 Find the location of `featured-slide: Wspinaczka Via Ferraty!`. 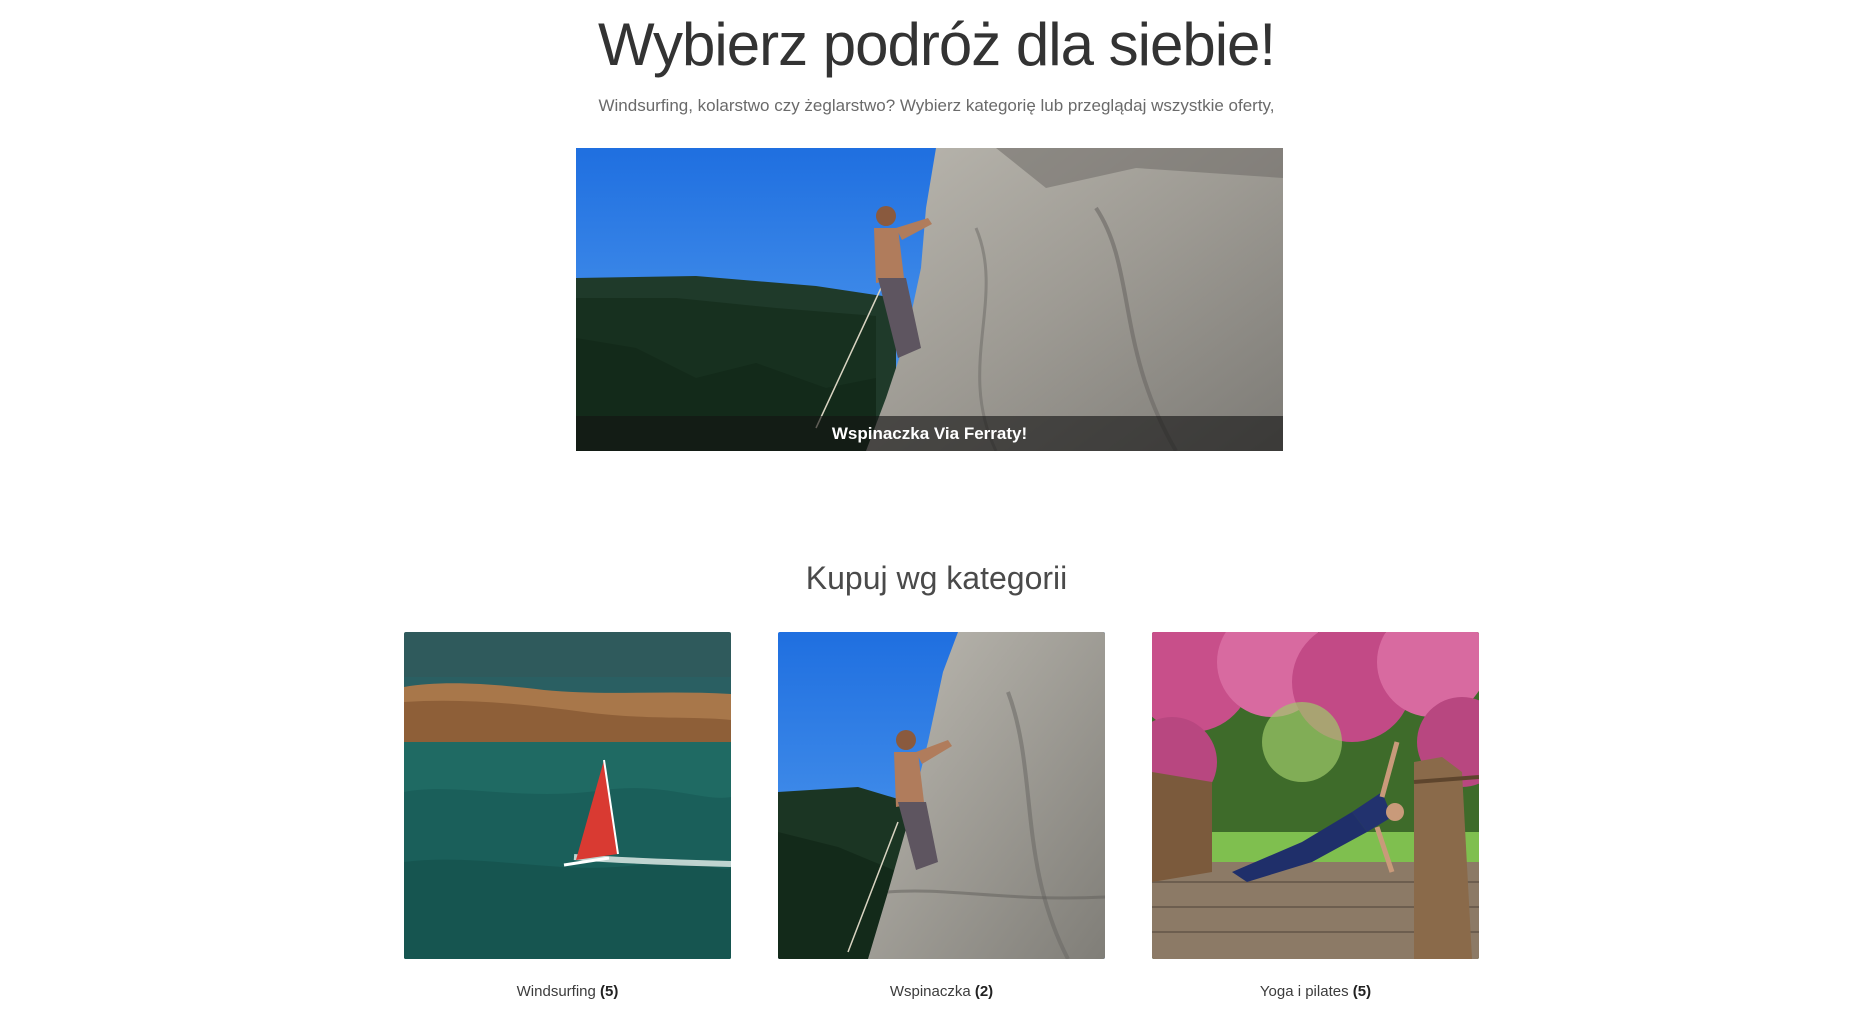

featured-slide: Wspinaczka Via Ferraty! is located at coordinates (929, 299).